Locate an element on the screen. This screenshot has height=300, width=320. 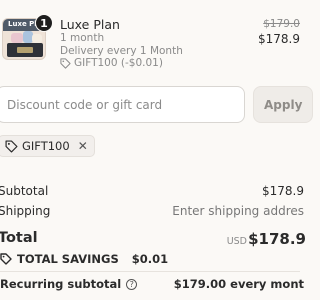
subtotal-value: $178.9 is located at coordinates (283, 191).